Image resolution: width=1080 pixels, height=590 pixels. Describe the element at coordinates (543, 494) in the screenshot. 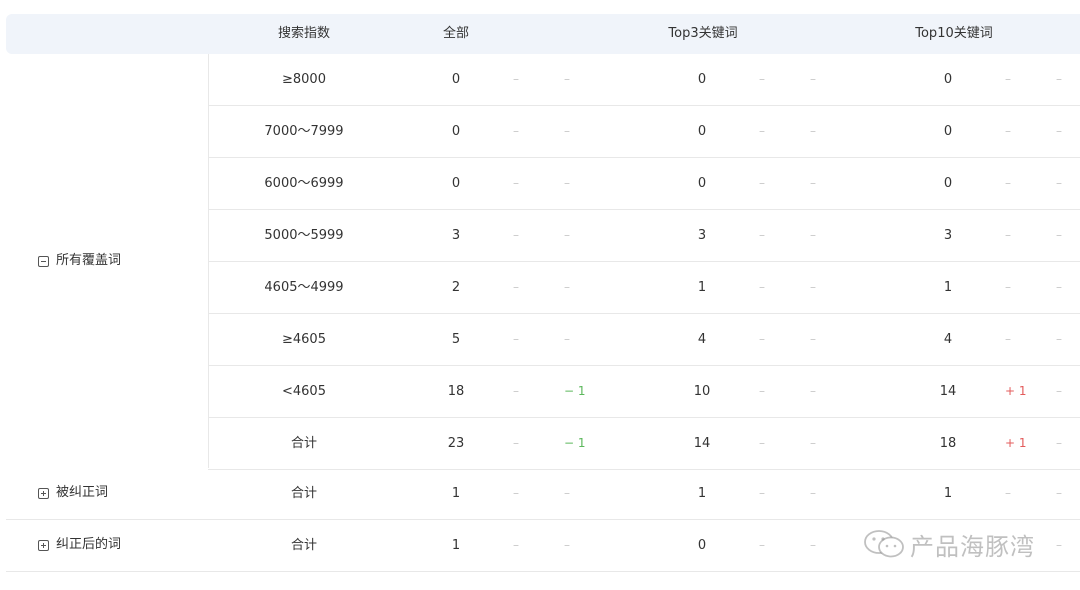

I see `table-row-corrected: 被纠正词 合计 1 – – 1 – – 1 – –` at that location.